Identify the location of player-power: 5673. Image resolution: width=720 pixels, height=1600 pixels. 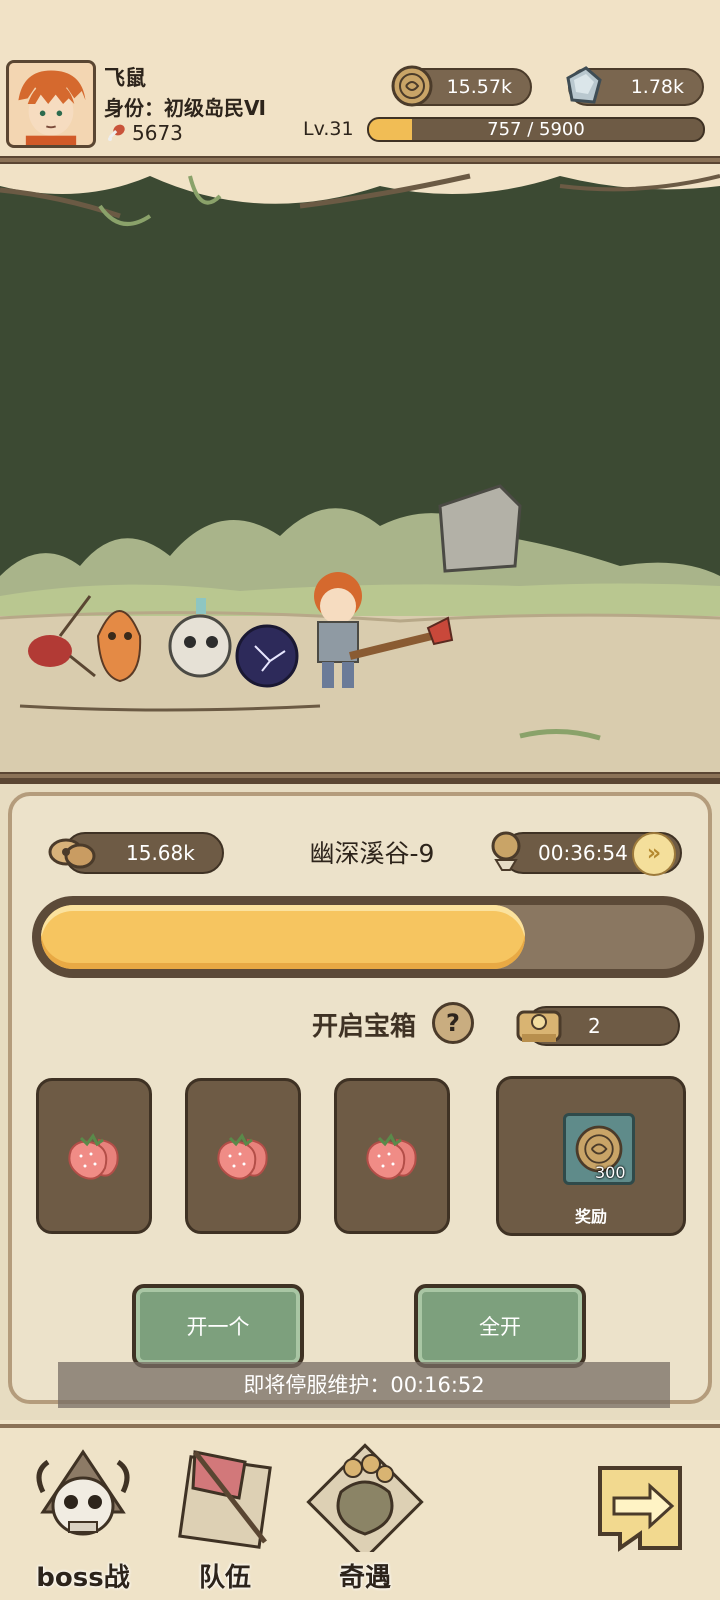
(144, 133).